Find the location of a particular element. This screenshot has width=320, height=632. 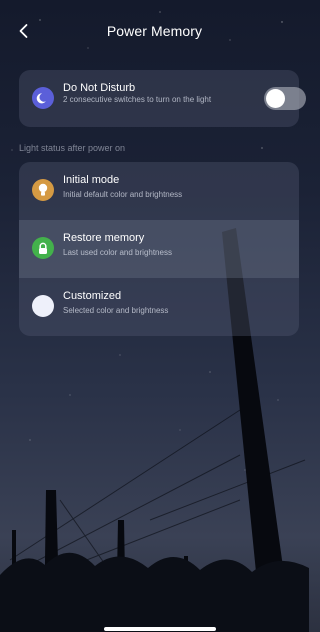

do-not-disturb-title: Do Not Disturb is located at coordinates (99, 88).